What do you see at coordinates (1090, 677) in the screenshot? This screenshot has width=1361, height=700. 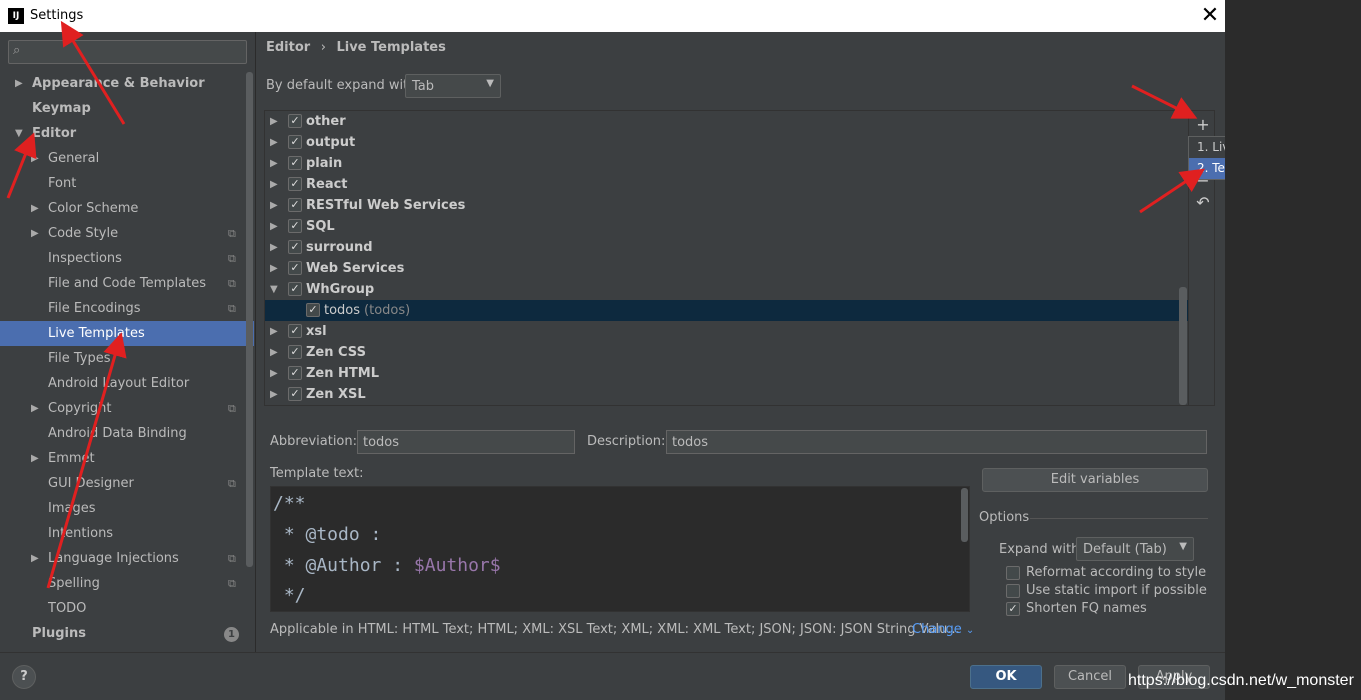 I see `cancel-button: Cancel` at bounding box center [1090, 677].